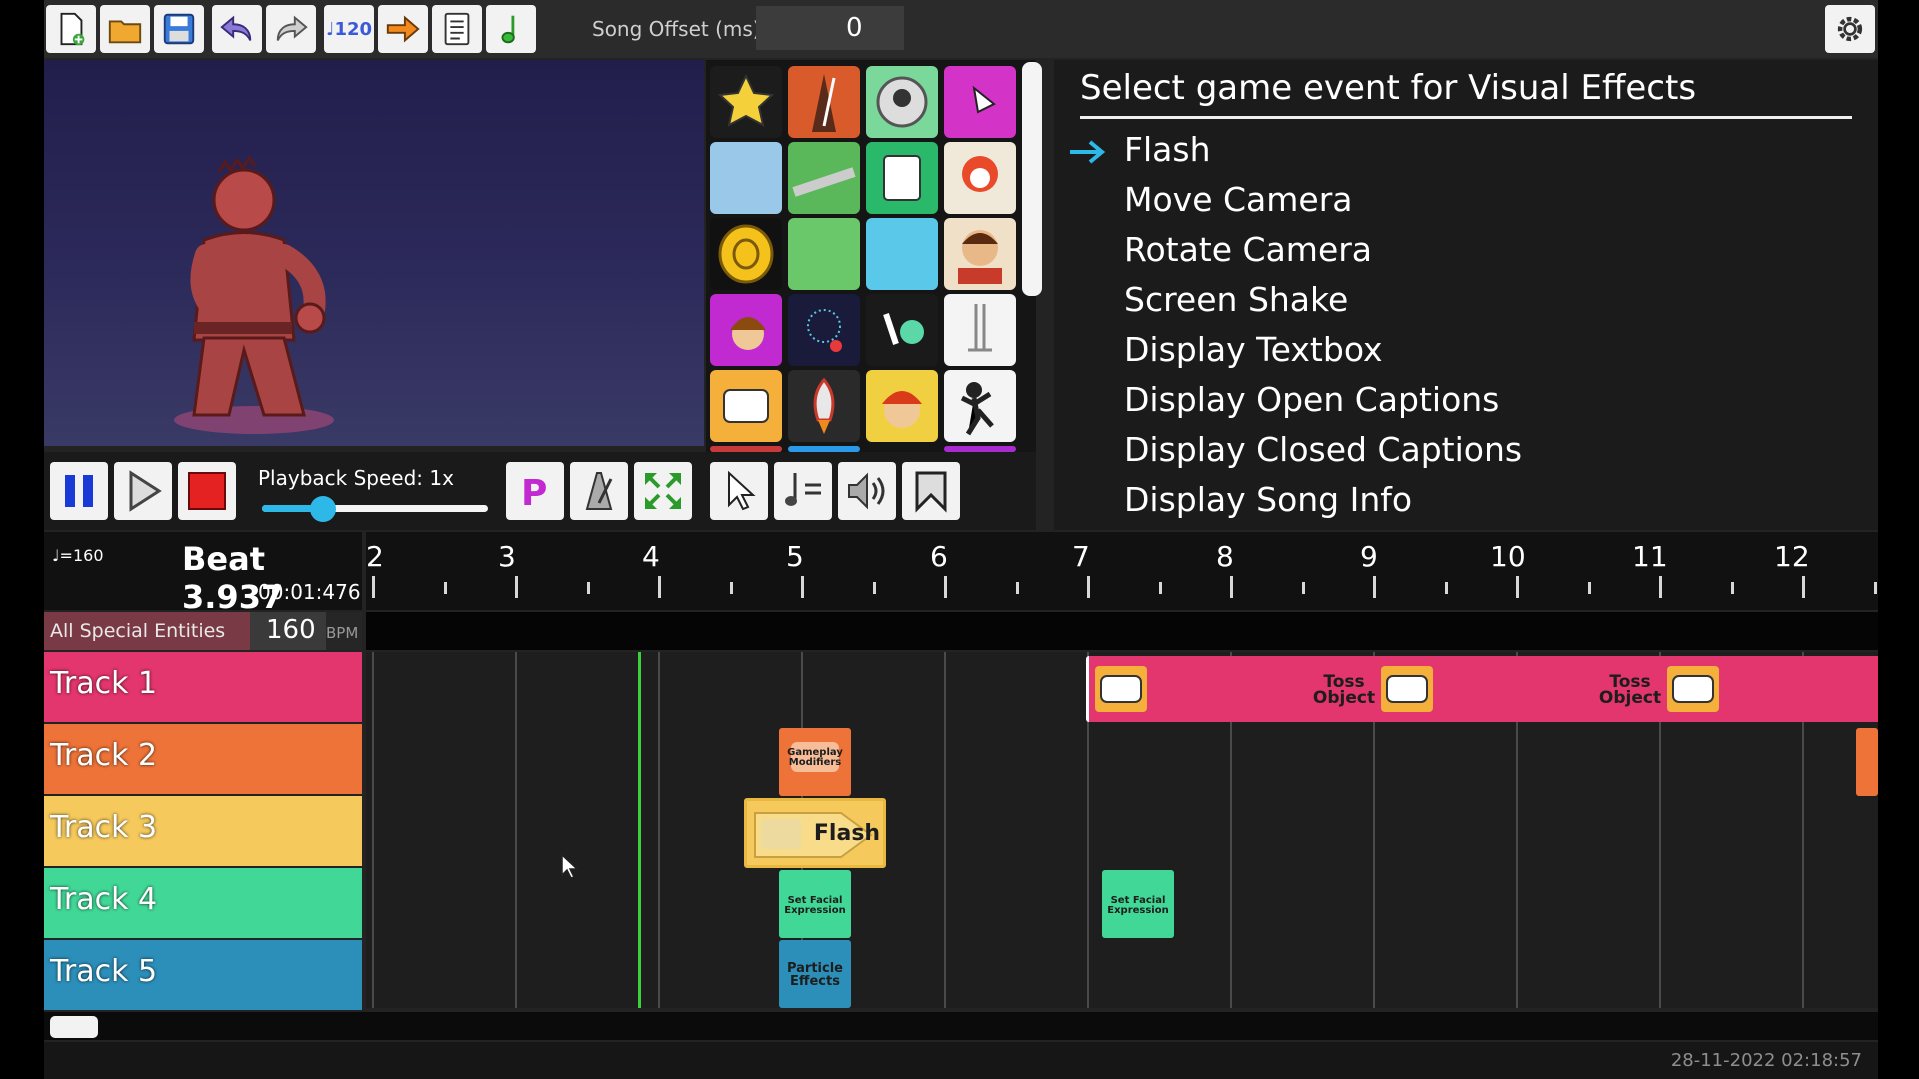 The width and height of the screenshot is (1919, 1079). I want to click on beat-gridline, so click(945, 830).